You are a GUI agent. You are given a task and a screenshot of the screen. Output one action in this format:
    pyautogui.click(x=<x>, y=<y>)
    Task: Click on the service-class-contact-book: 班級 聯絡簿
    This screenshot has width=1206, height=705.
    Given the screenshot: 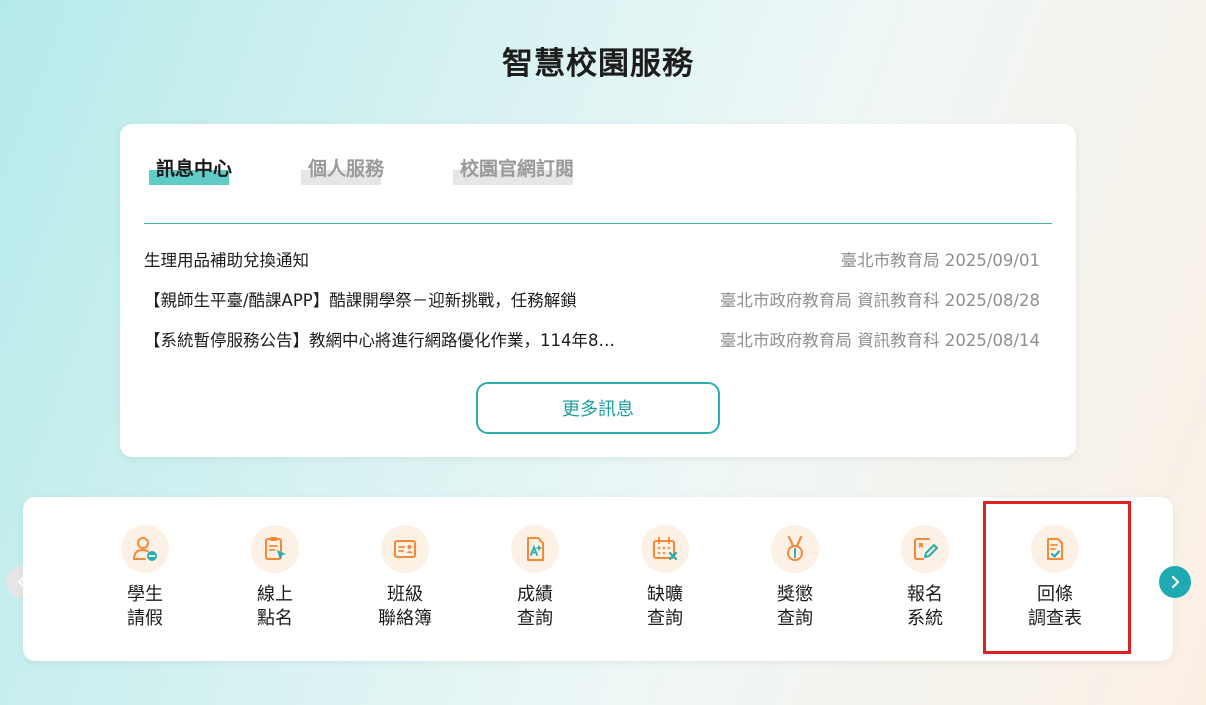 What is the action you would take?
    pyautogui.click(x=405, y=578)
    